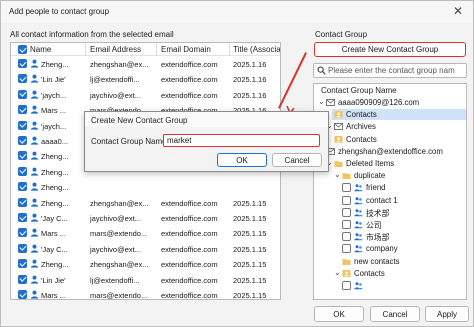 This screenshot has width=474, height=327. Describe the element at coordinates (346, 274) in the screenshot. I see `contacts-folder-icon` at that location.